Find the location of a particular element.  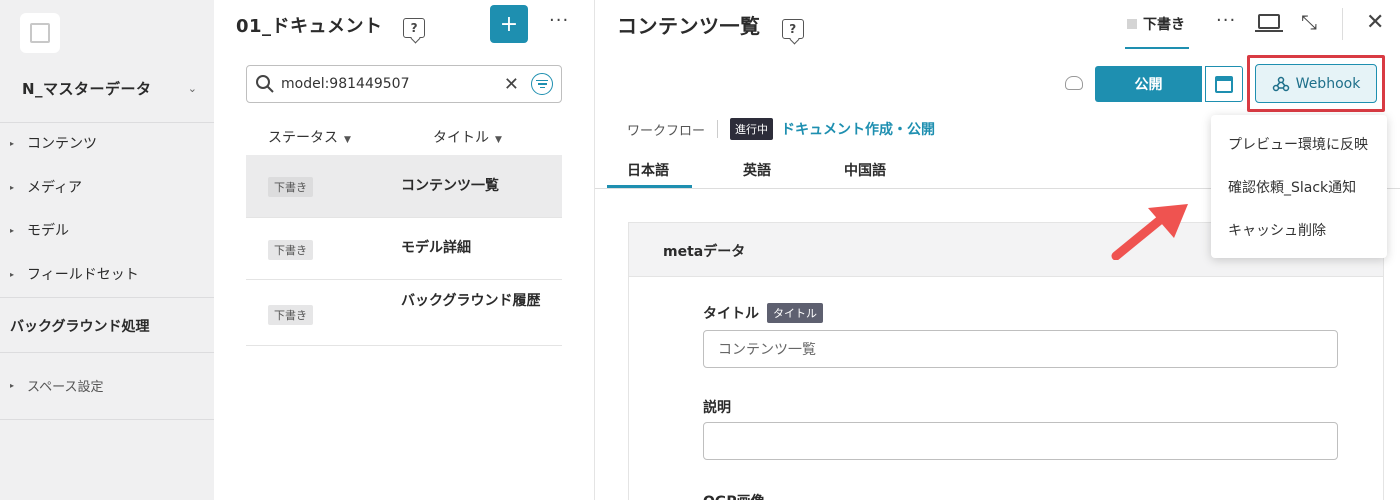

sidebar-item-label: フィールドセット is located at coordinates (83, 275).